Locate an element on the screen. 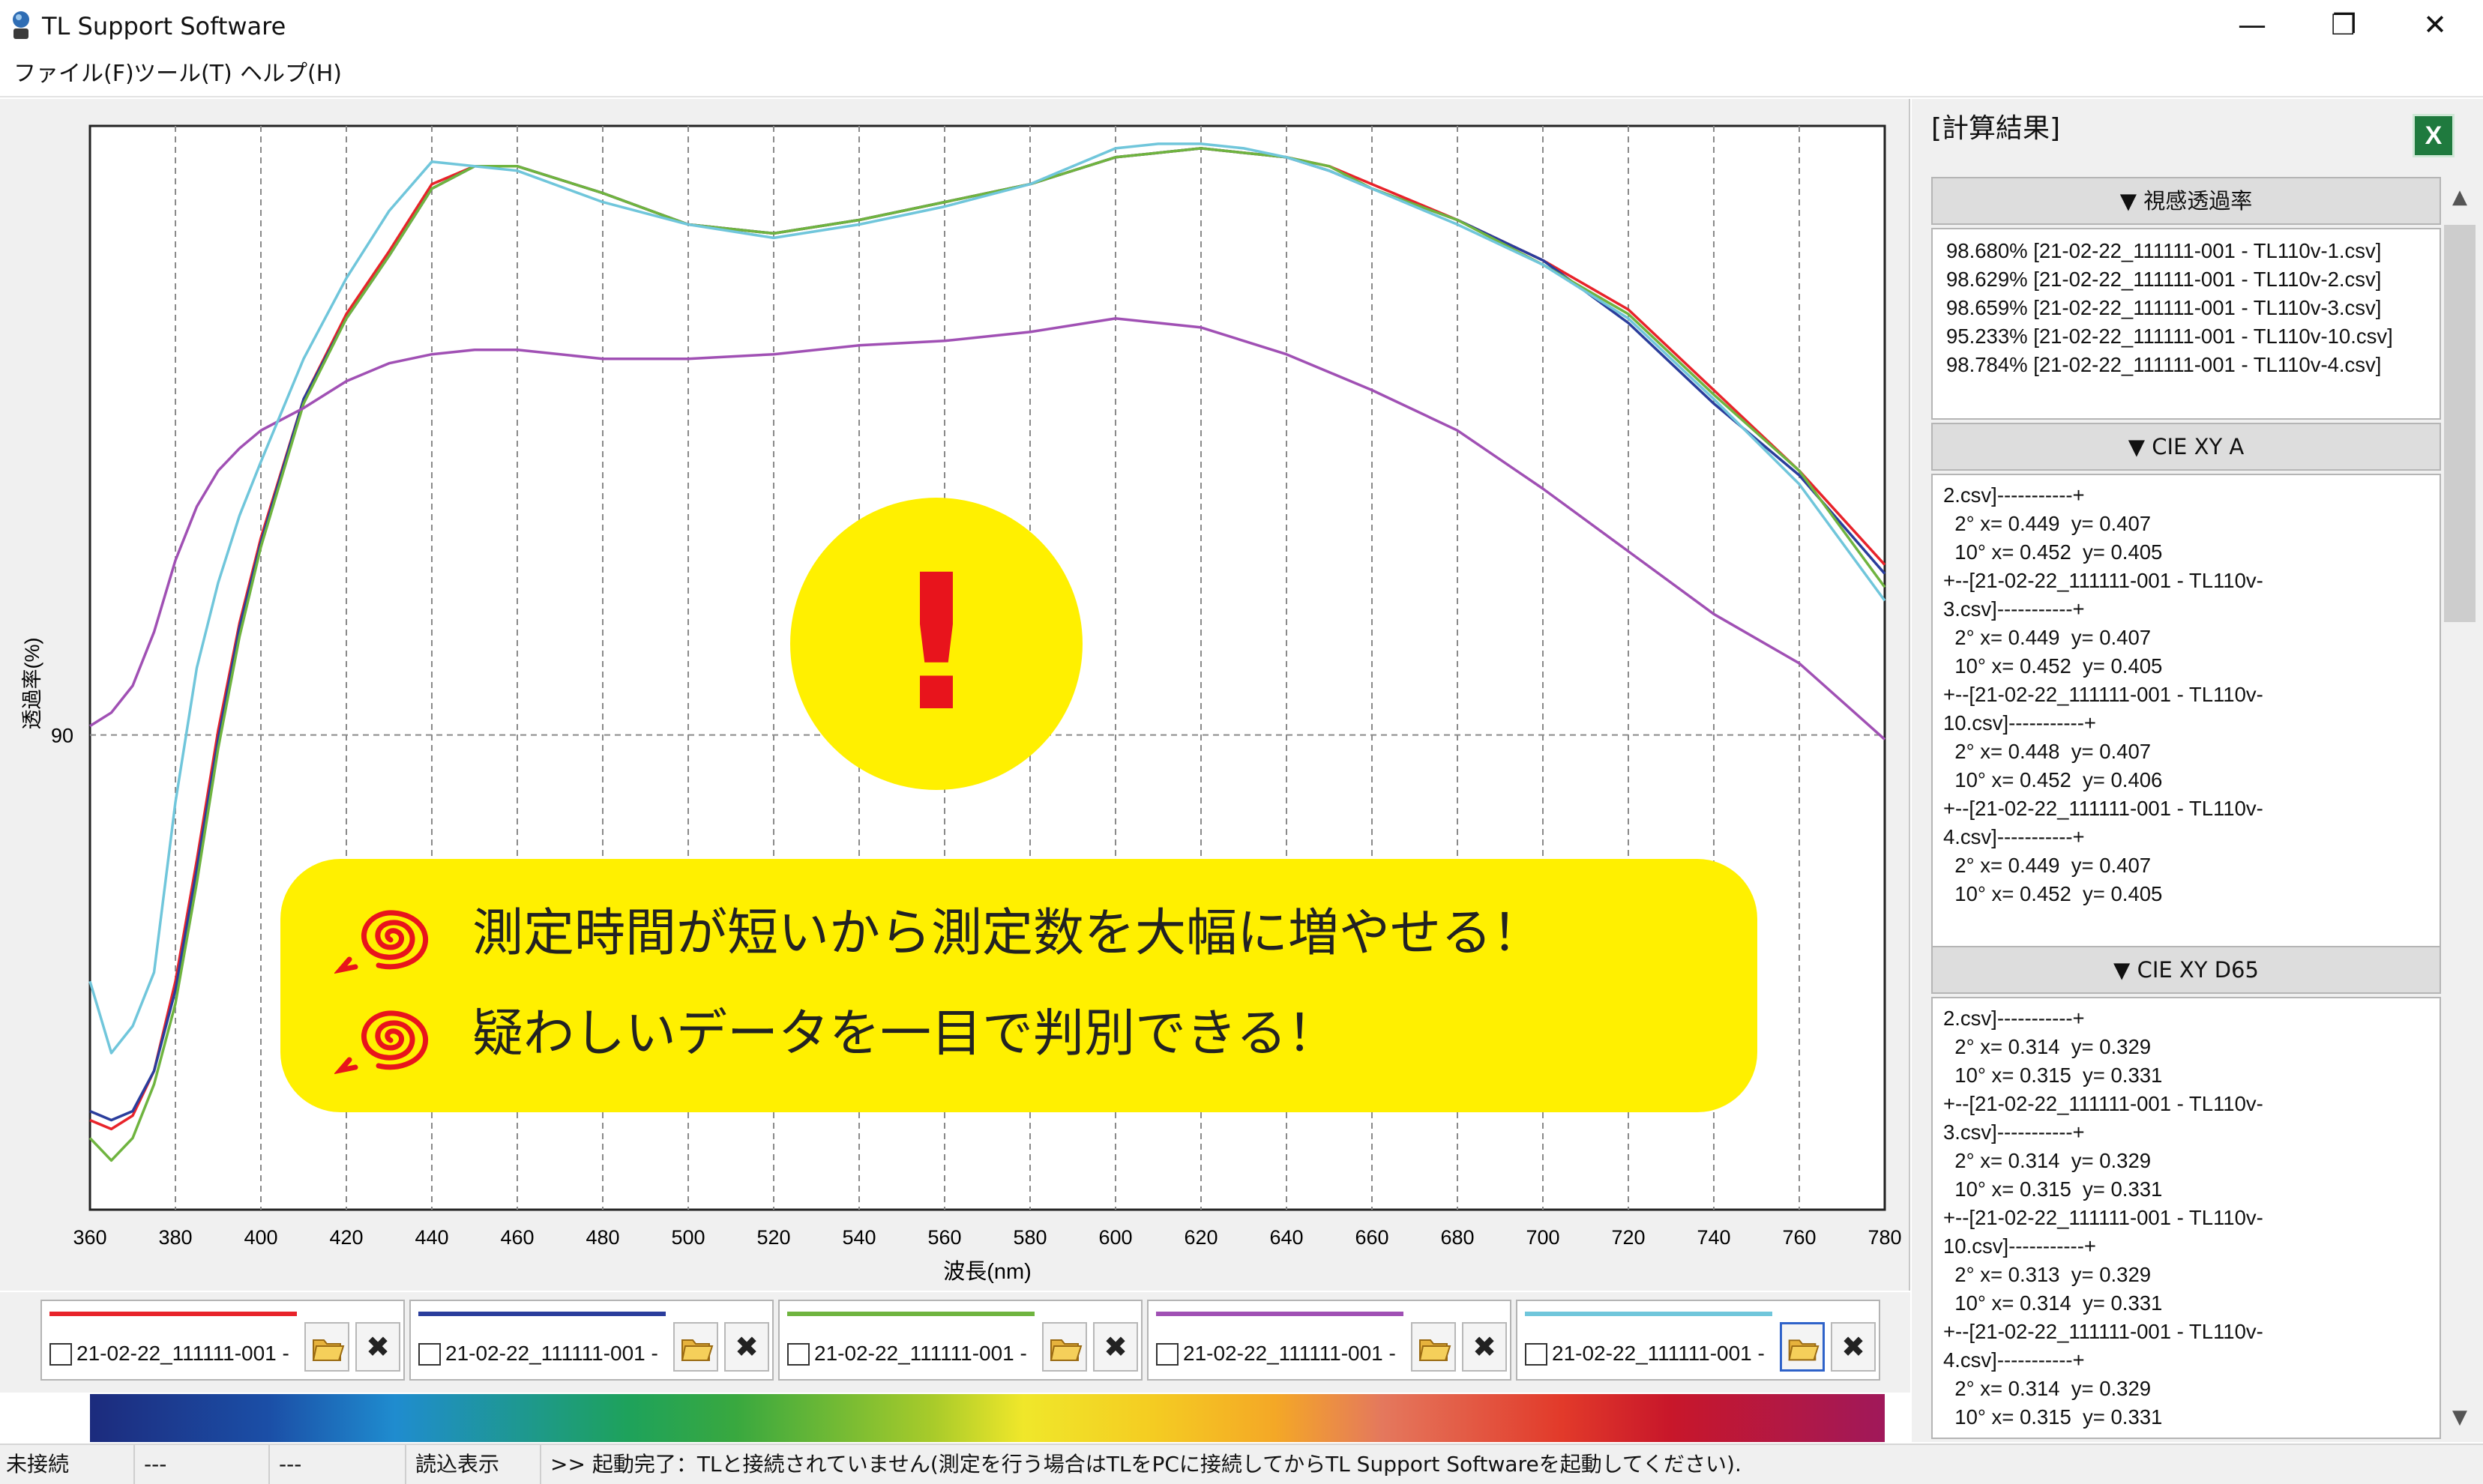 This screenshot has height=1484, width=2483. x-tick-label: 700 is located at coordinates (1542, 1238).